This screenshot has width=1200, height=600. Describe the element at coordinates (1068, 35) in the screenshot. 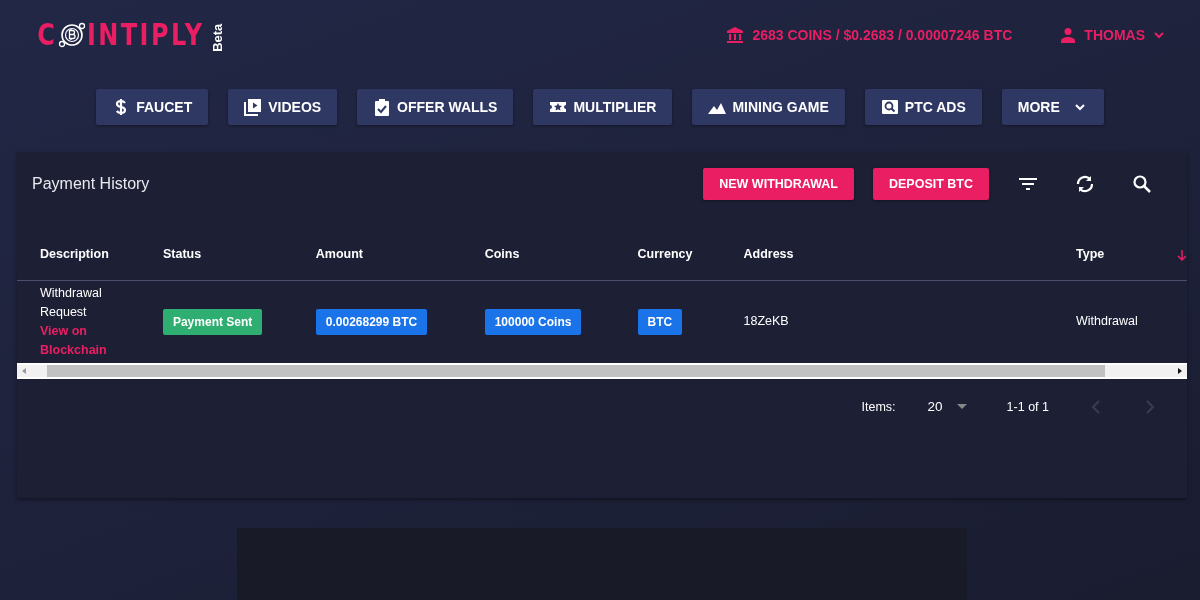

I see `user-icon` at that location.